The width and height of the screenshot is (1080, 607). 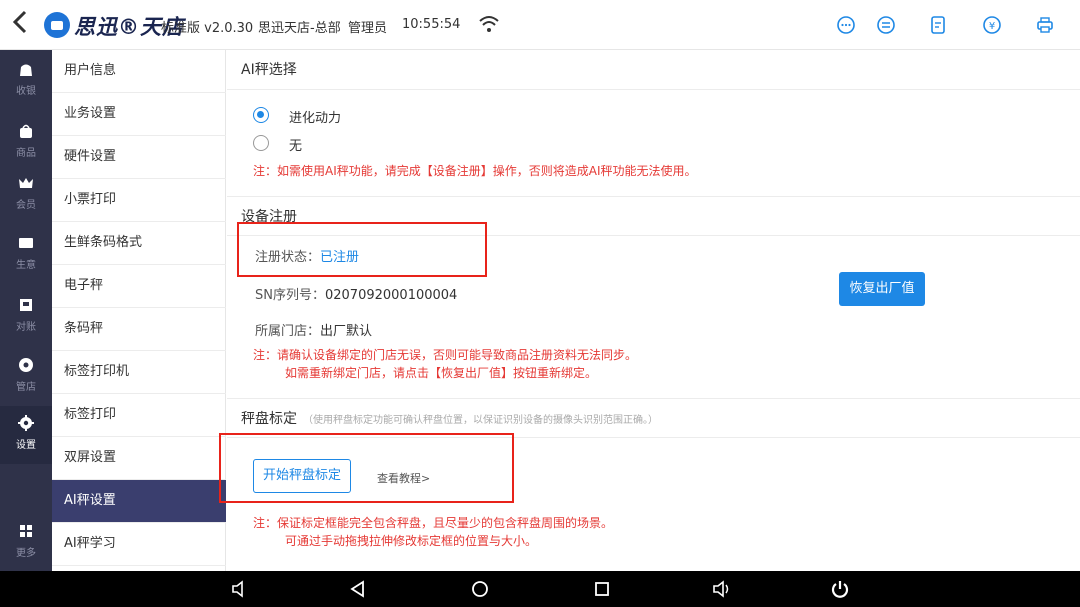 What do you see at coordinates (882, 289) in the screenshot?
I see `restore-factory-button: 恢复出厂值` at bounding box center [882, 289].